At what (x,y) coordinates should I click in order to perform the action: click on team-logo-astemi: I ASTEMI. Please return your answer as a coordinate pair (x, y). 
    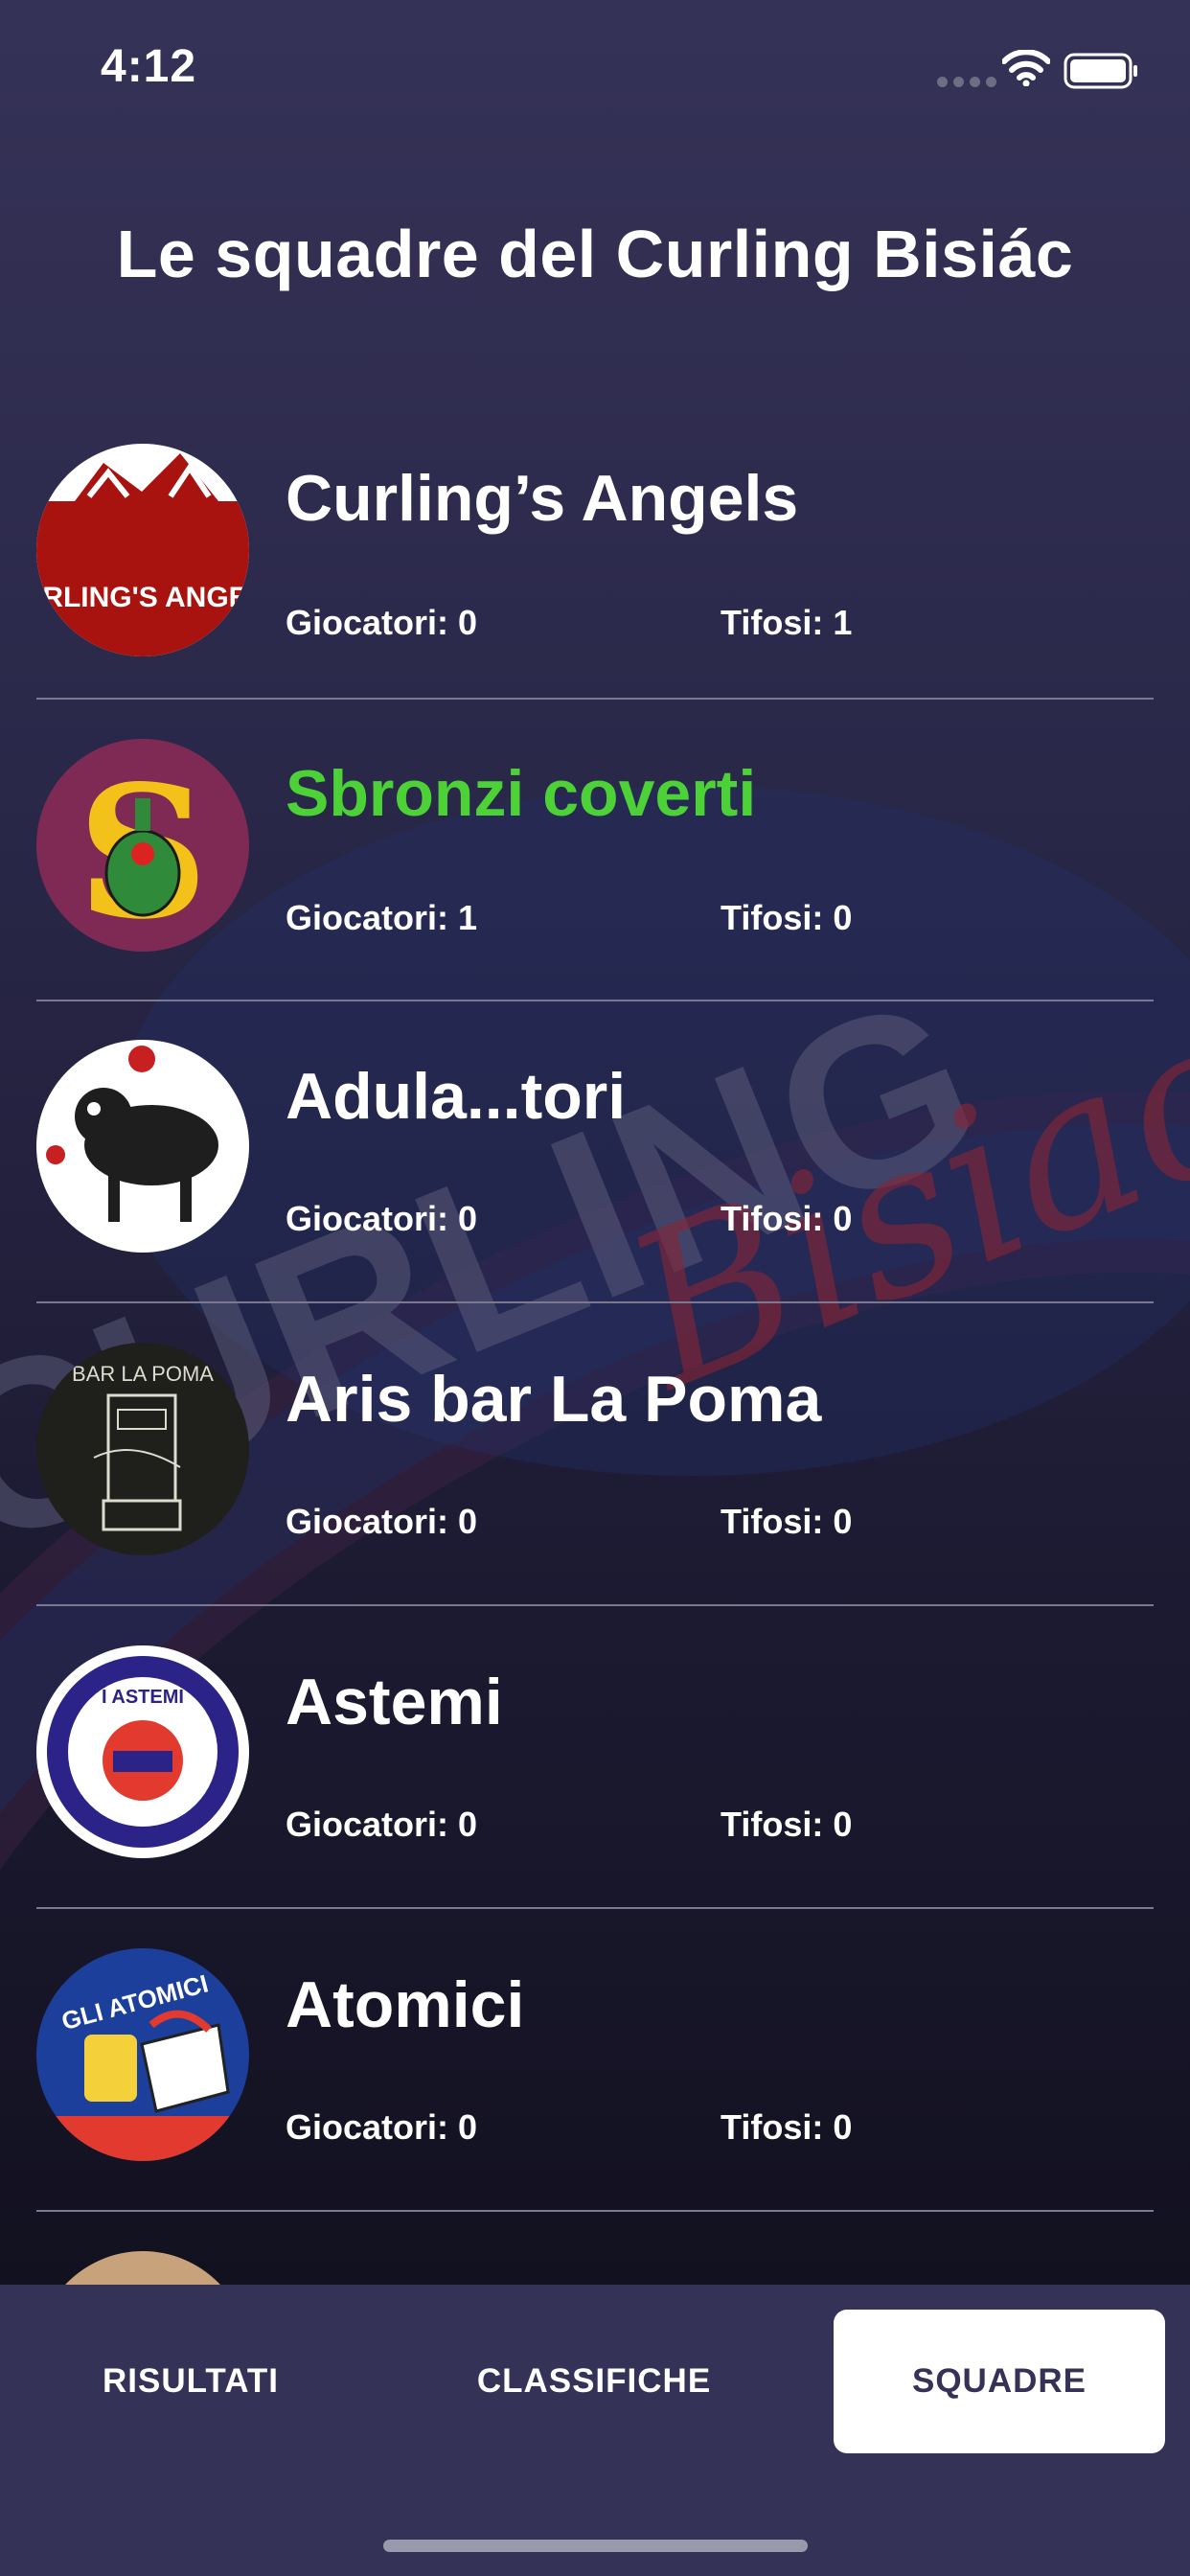
    Looking at the image, I should click on (143, 1751).